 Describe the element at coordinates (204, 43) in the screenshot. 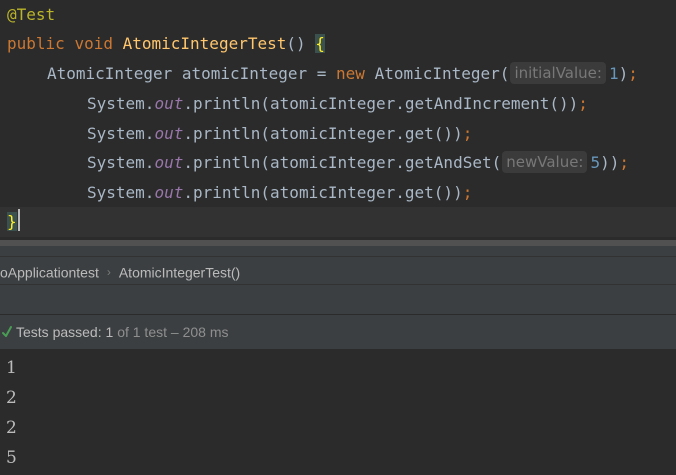

I see `method-name: AtomicIntegerTest` at that location.